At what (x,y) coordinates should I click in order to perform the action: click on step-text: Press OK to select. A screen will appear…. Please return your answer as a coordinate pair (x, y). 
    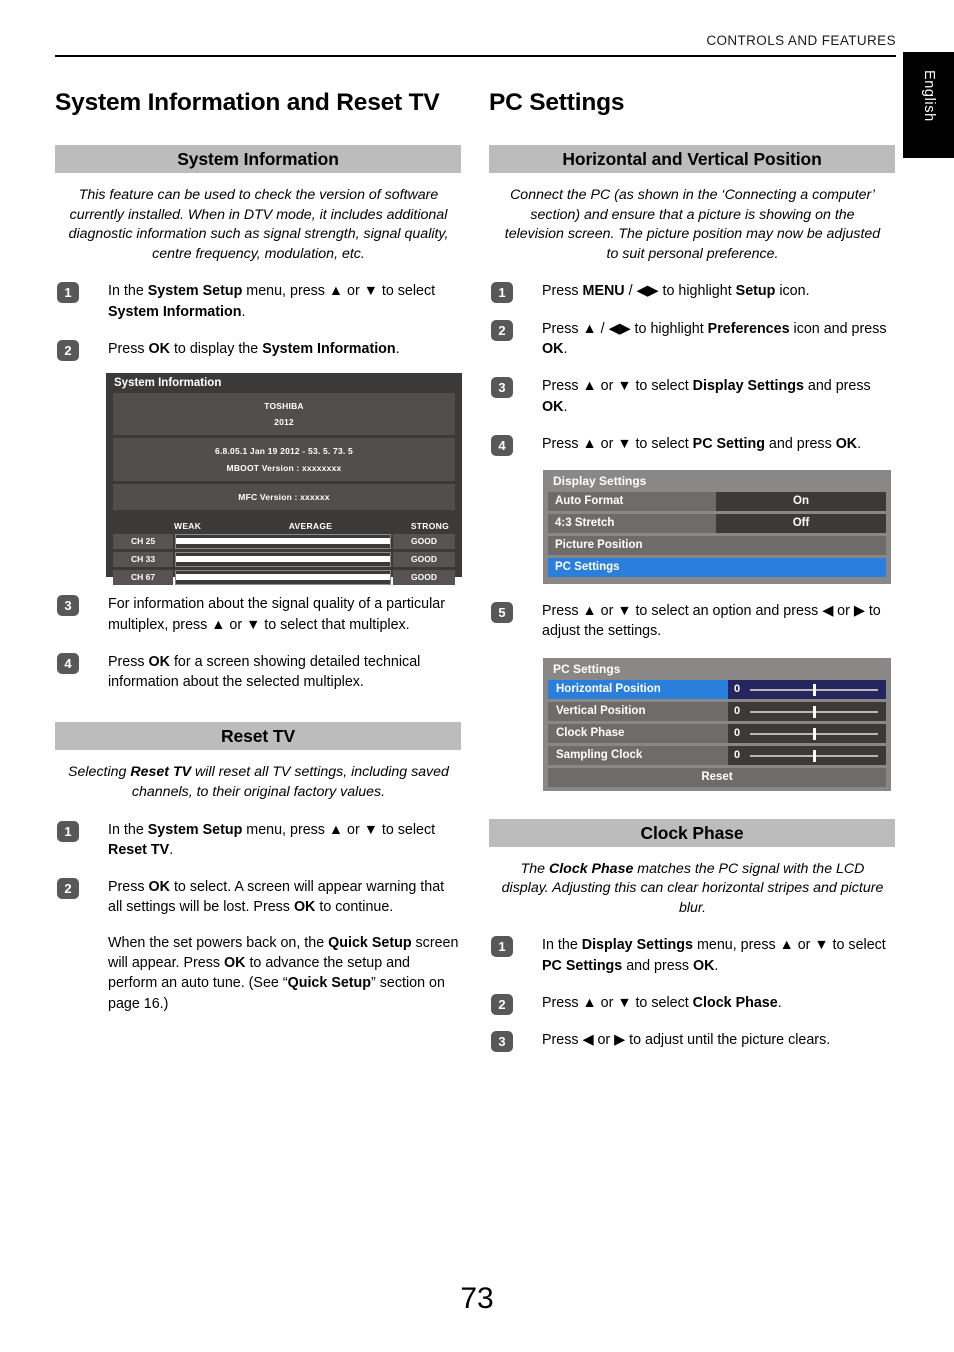
    Looking at the image, I should click on (276, 897).